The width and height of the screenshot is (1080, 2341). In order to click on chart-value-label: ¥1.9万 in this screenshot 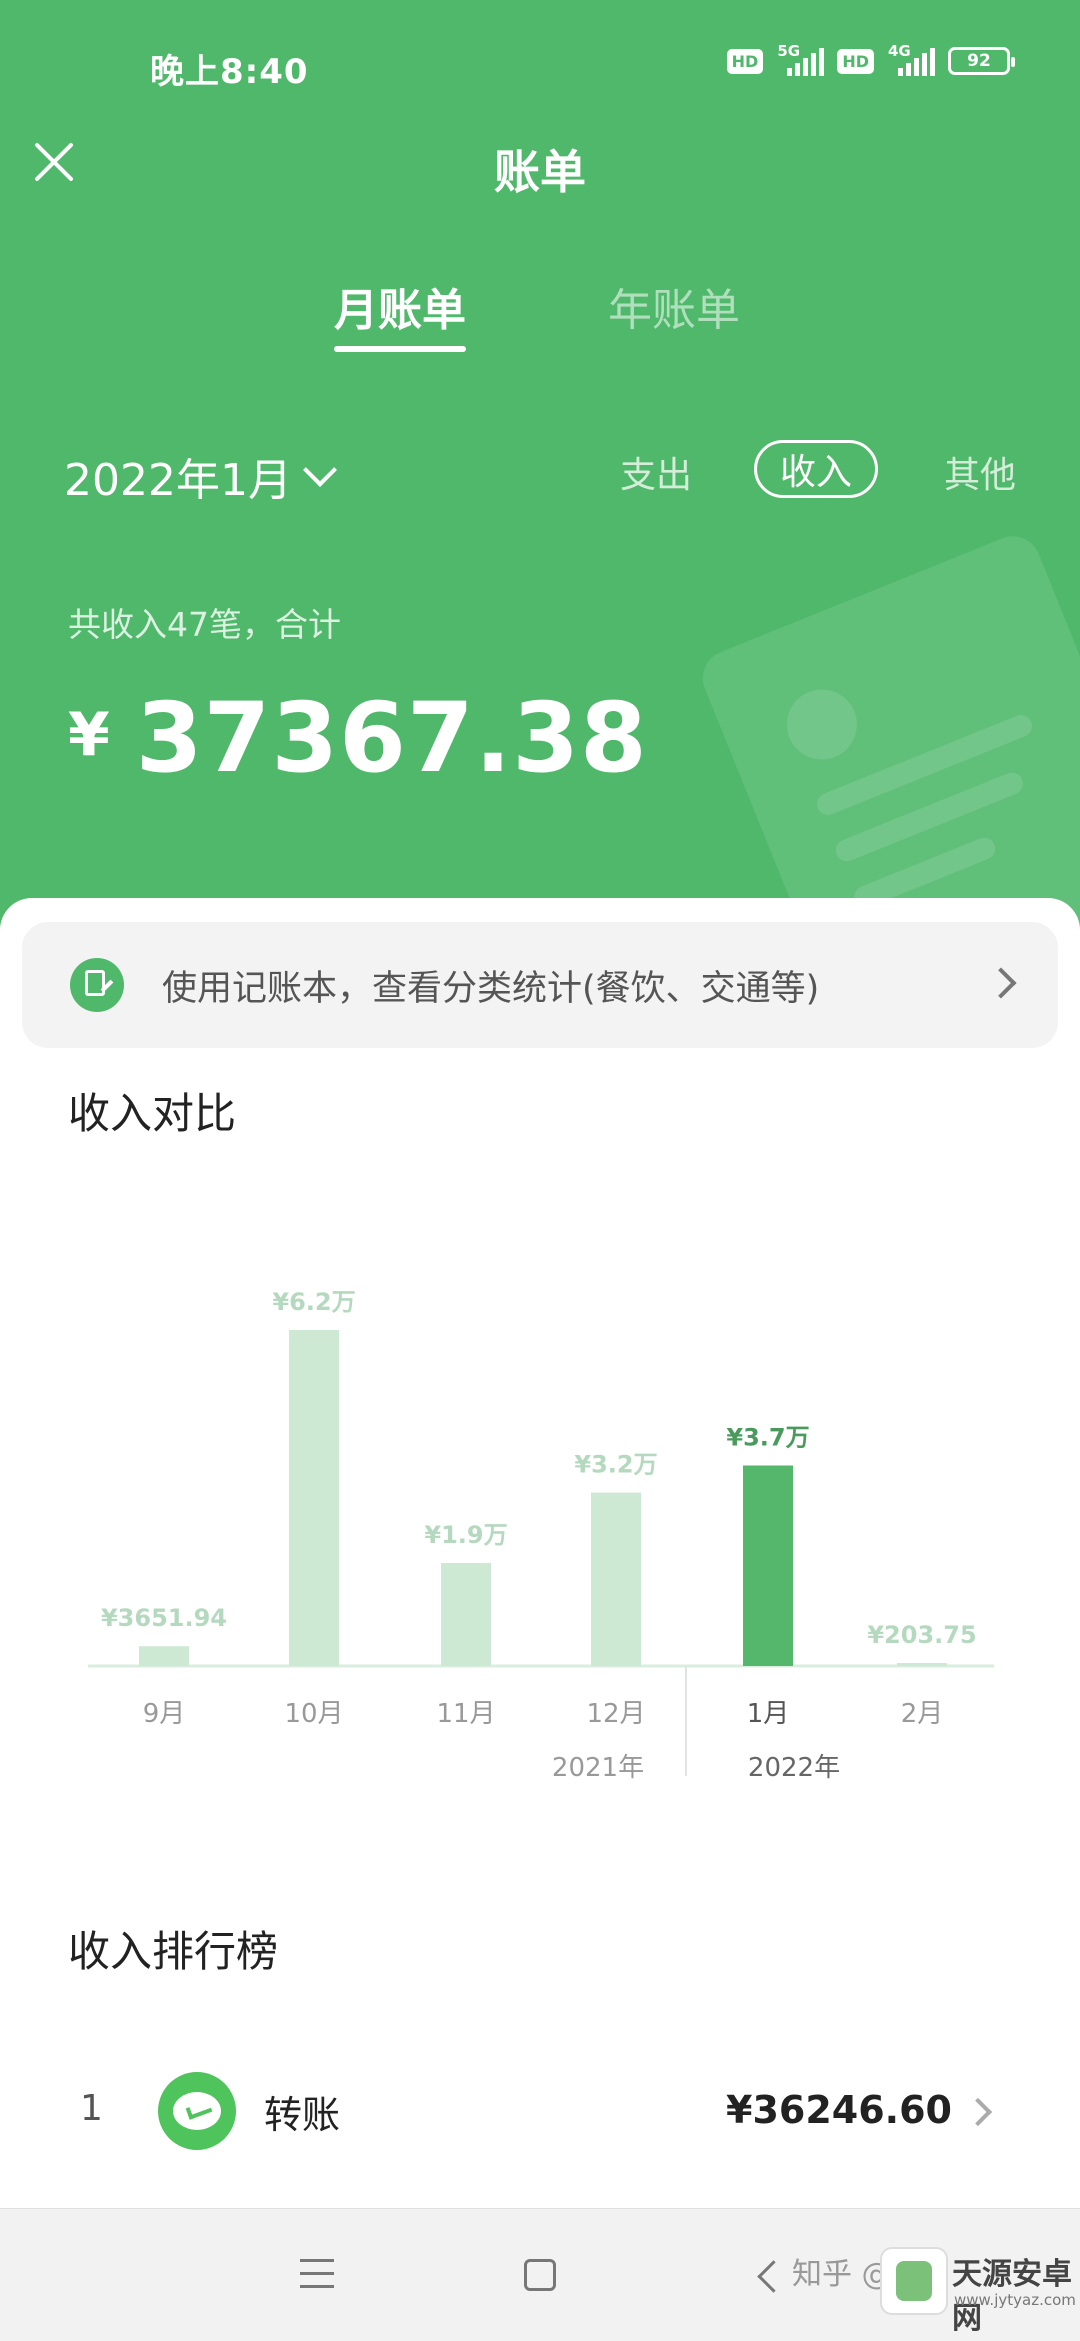, I will do `click(465, 1535)`.